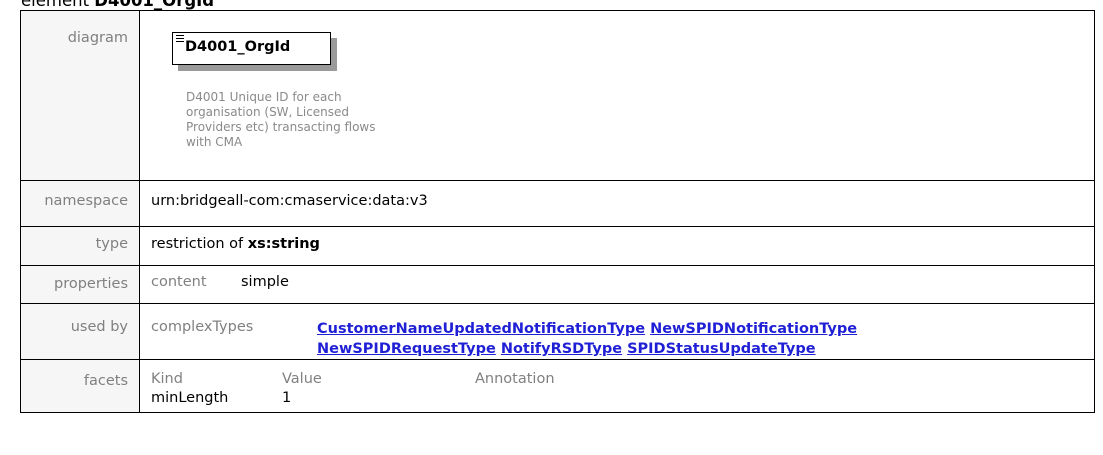 This screenshot has height=455, width=1103. I want to click on element-box-name: D4001_OrgId, so click(238, 47).